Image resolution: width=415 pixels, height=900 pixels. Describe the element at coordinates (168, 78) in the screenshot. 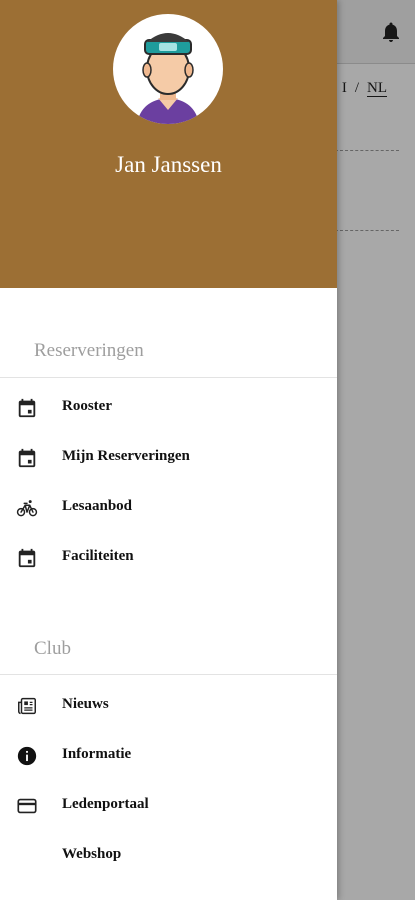

I see `cyclist-avatar-icon` at that location.